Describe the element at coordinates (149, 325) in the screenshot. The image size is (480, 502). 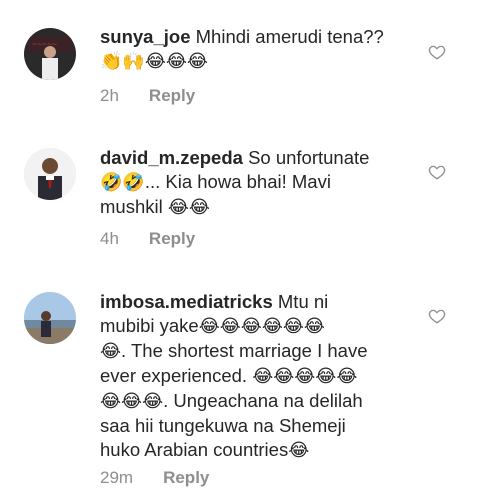
I see `comment-message: mubibi yake` at that location.